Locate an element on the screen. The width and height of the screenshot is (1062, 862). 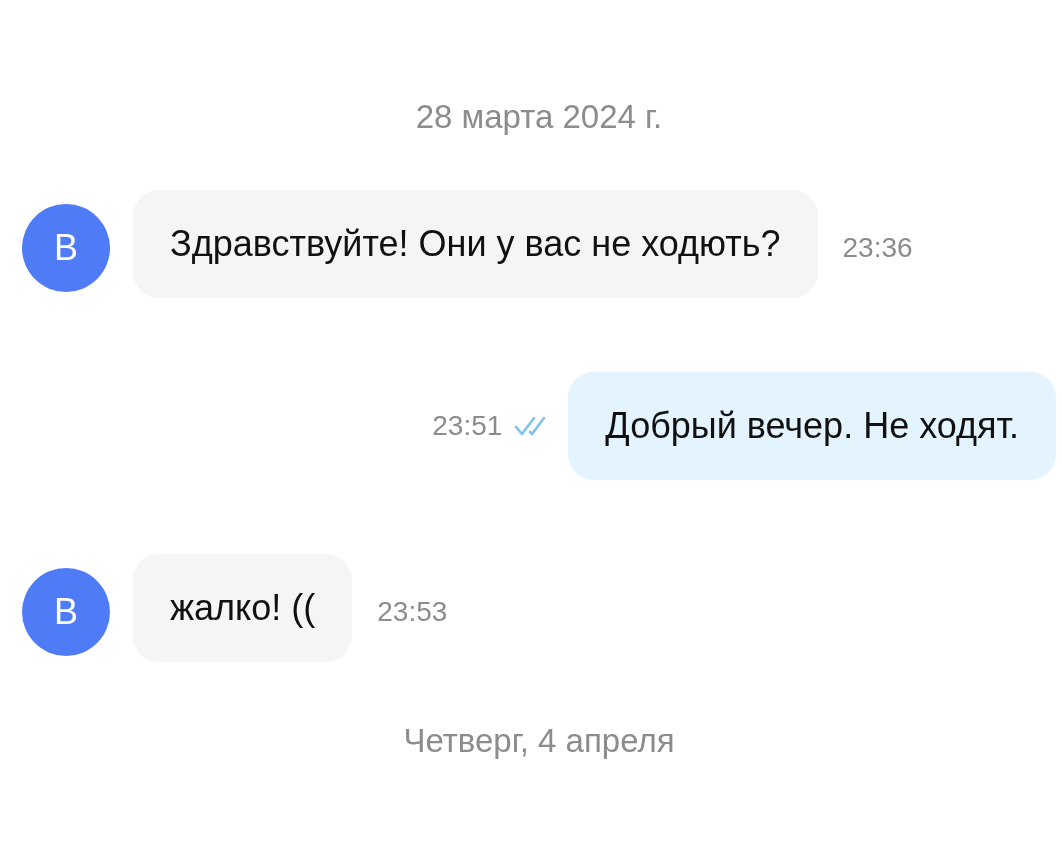
date-separator: 28 марта 2024 г. is located at coordinates (539, 117).